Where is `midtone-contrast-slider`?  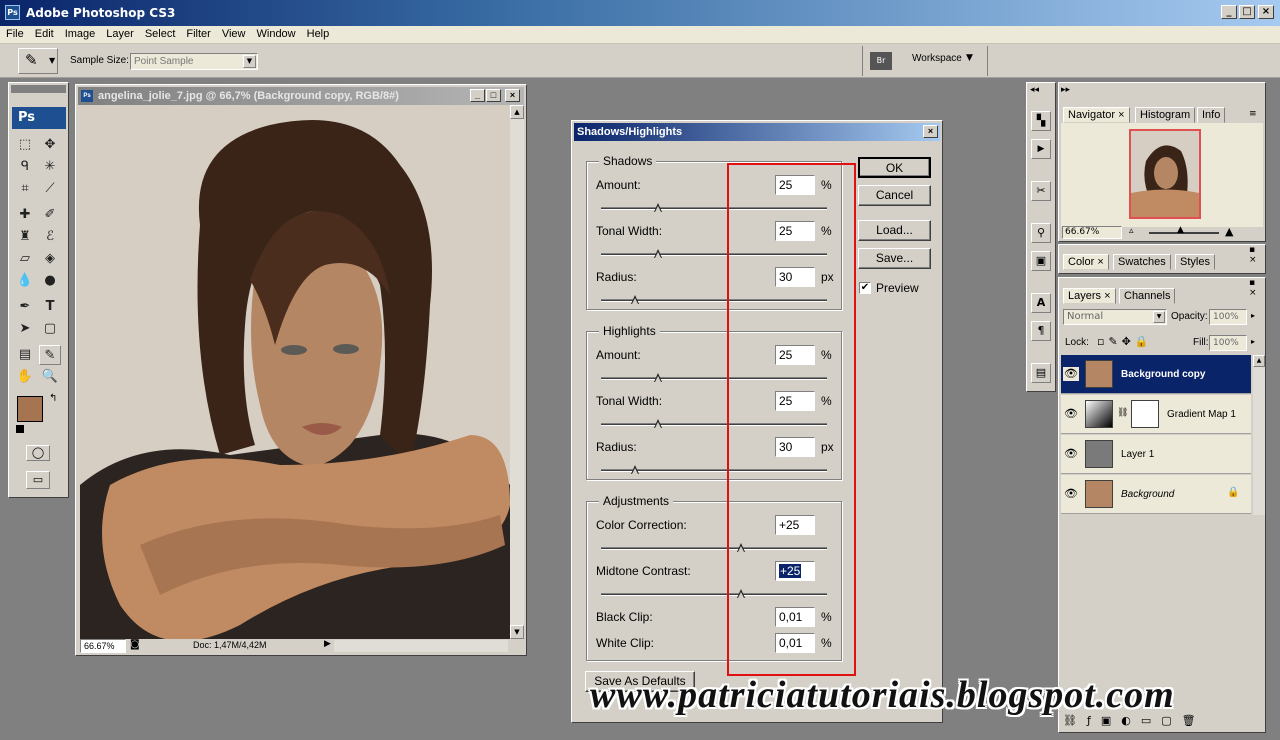 midtone-contrast-slider is located at coordinates (714, 593).